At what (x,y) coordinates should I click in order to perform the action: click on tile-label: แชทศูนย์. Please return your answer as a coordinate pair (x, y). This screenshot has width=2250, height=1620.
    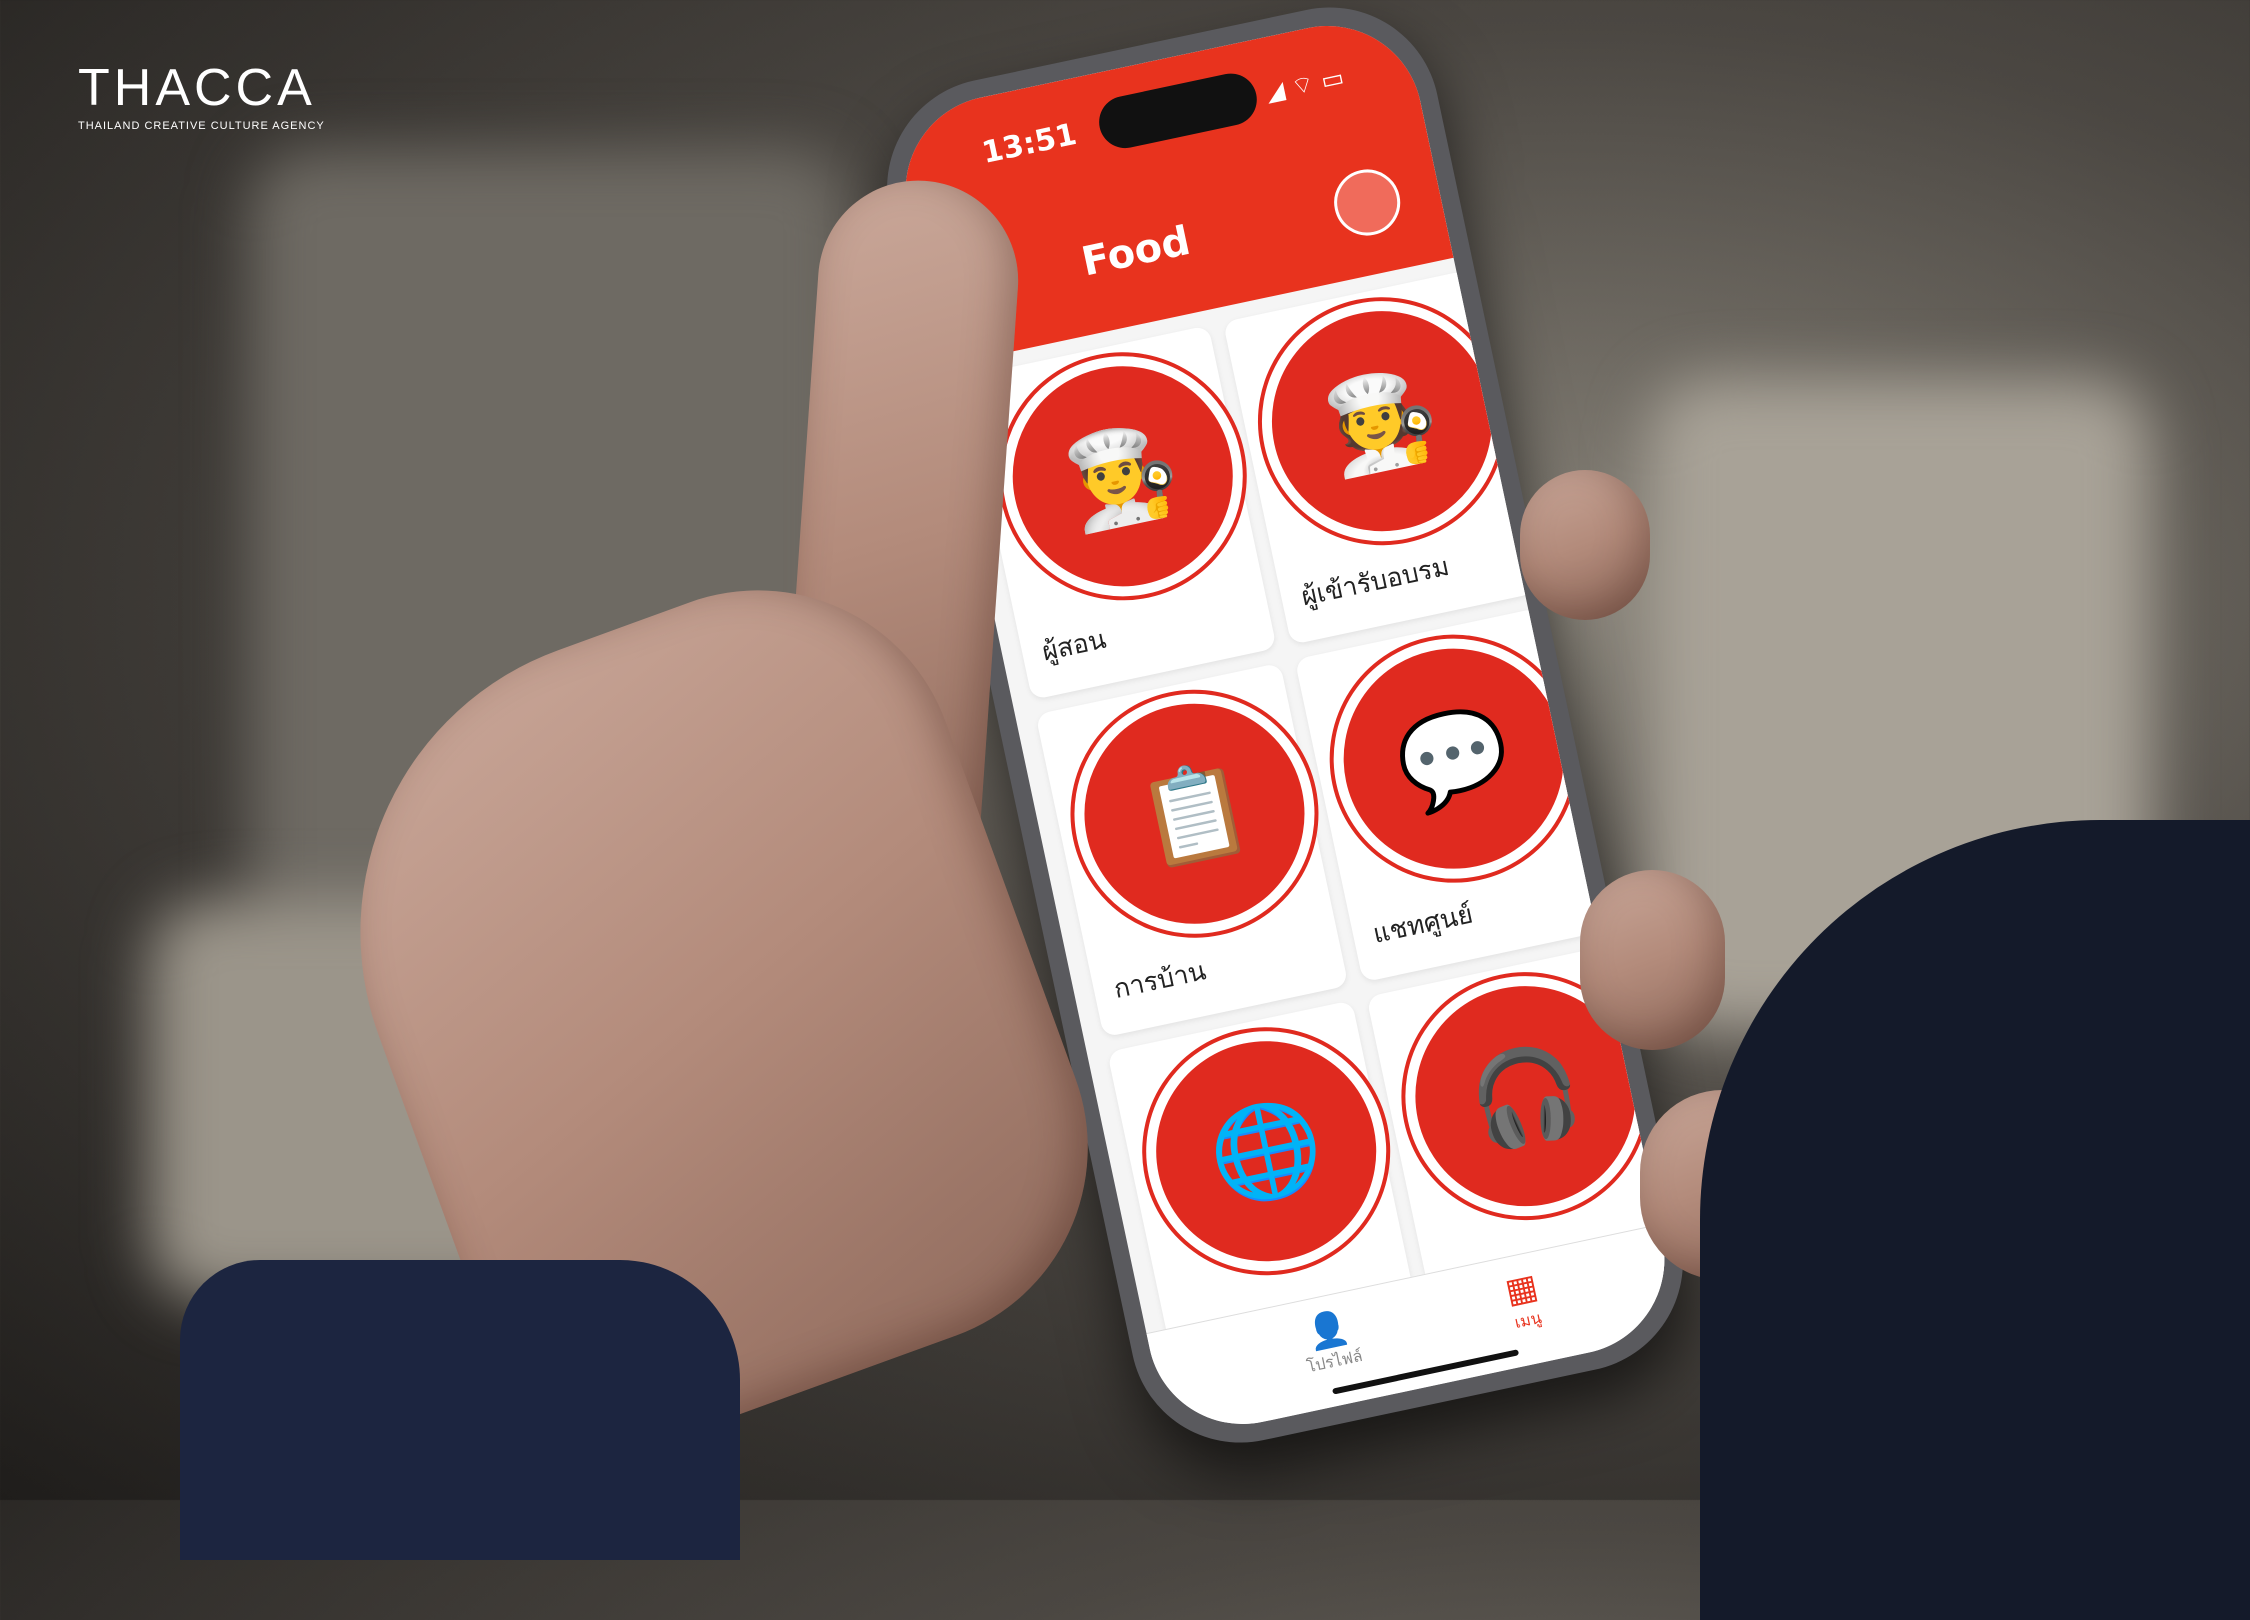
    Looking at the image, I should click on (1423, 924).